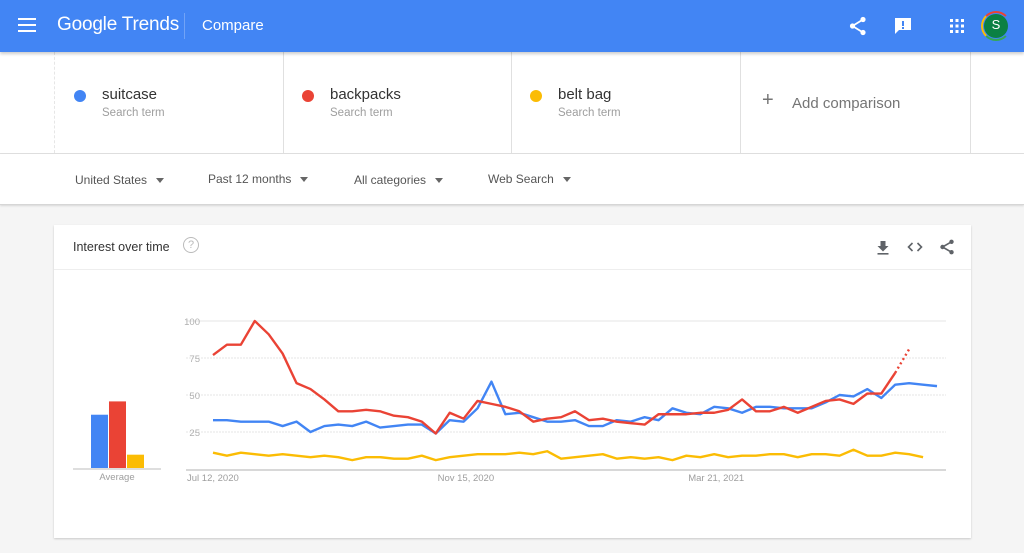  I want to click on share-chart-icon, so click(947, 247).